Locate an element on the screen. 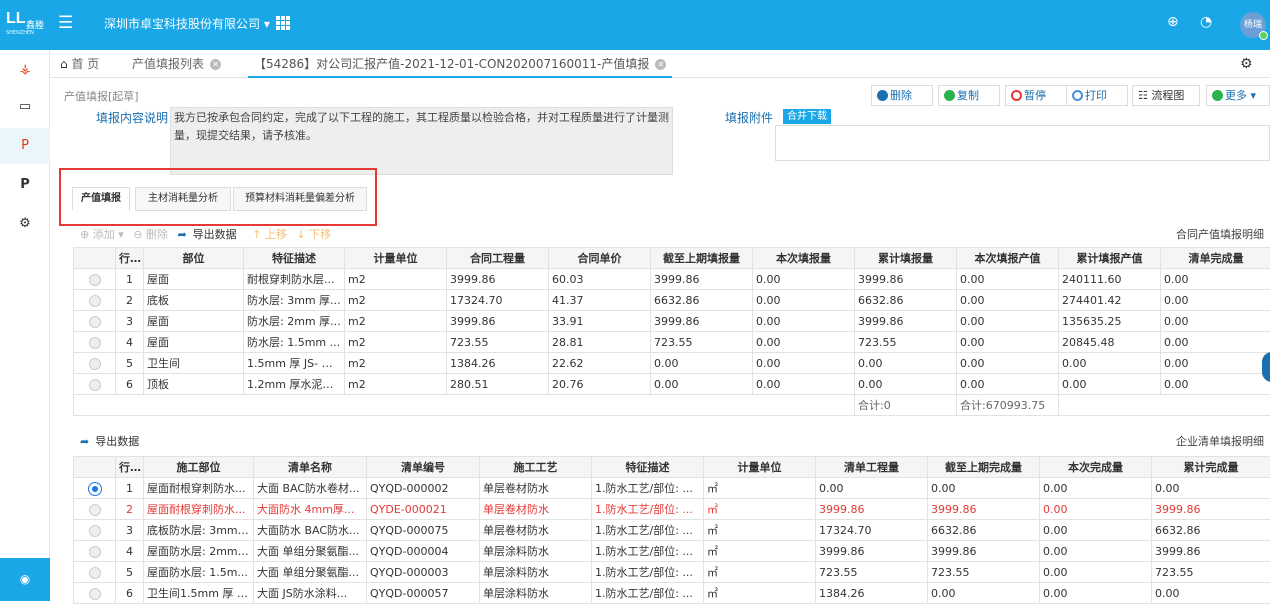 This screenshot has height=604, width=1270. menu-toggle-icon: ☰ is located at coordinates (65, 23).